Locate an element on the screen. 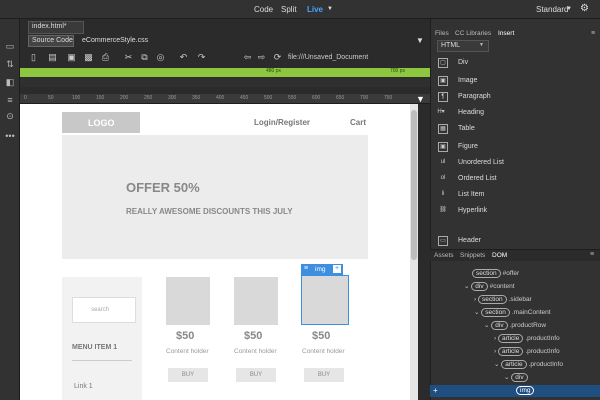 Image resolution: width=600 pixels, height=400 pixels. save-all-icon: ▩ is located at coordinates (88, 57).